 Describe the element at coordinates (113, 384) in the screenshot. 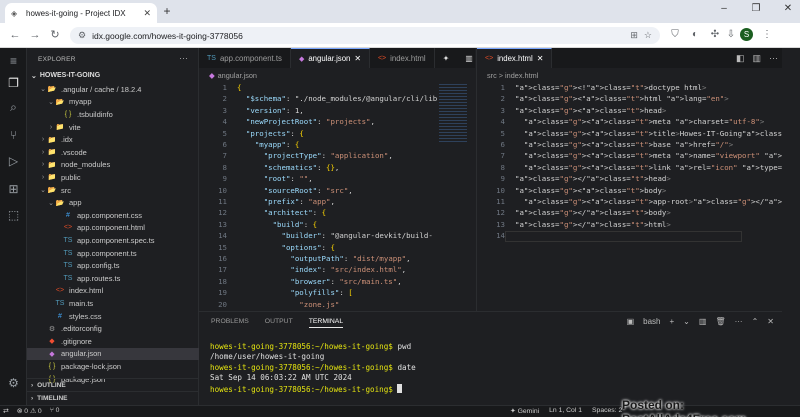

I see `outline-section: › OUTLINE` at that location.